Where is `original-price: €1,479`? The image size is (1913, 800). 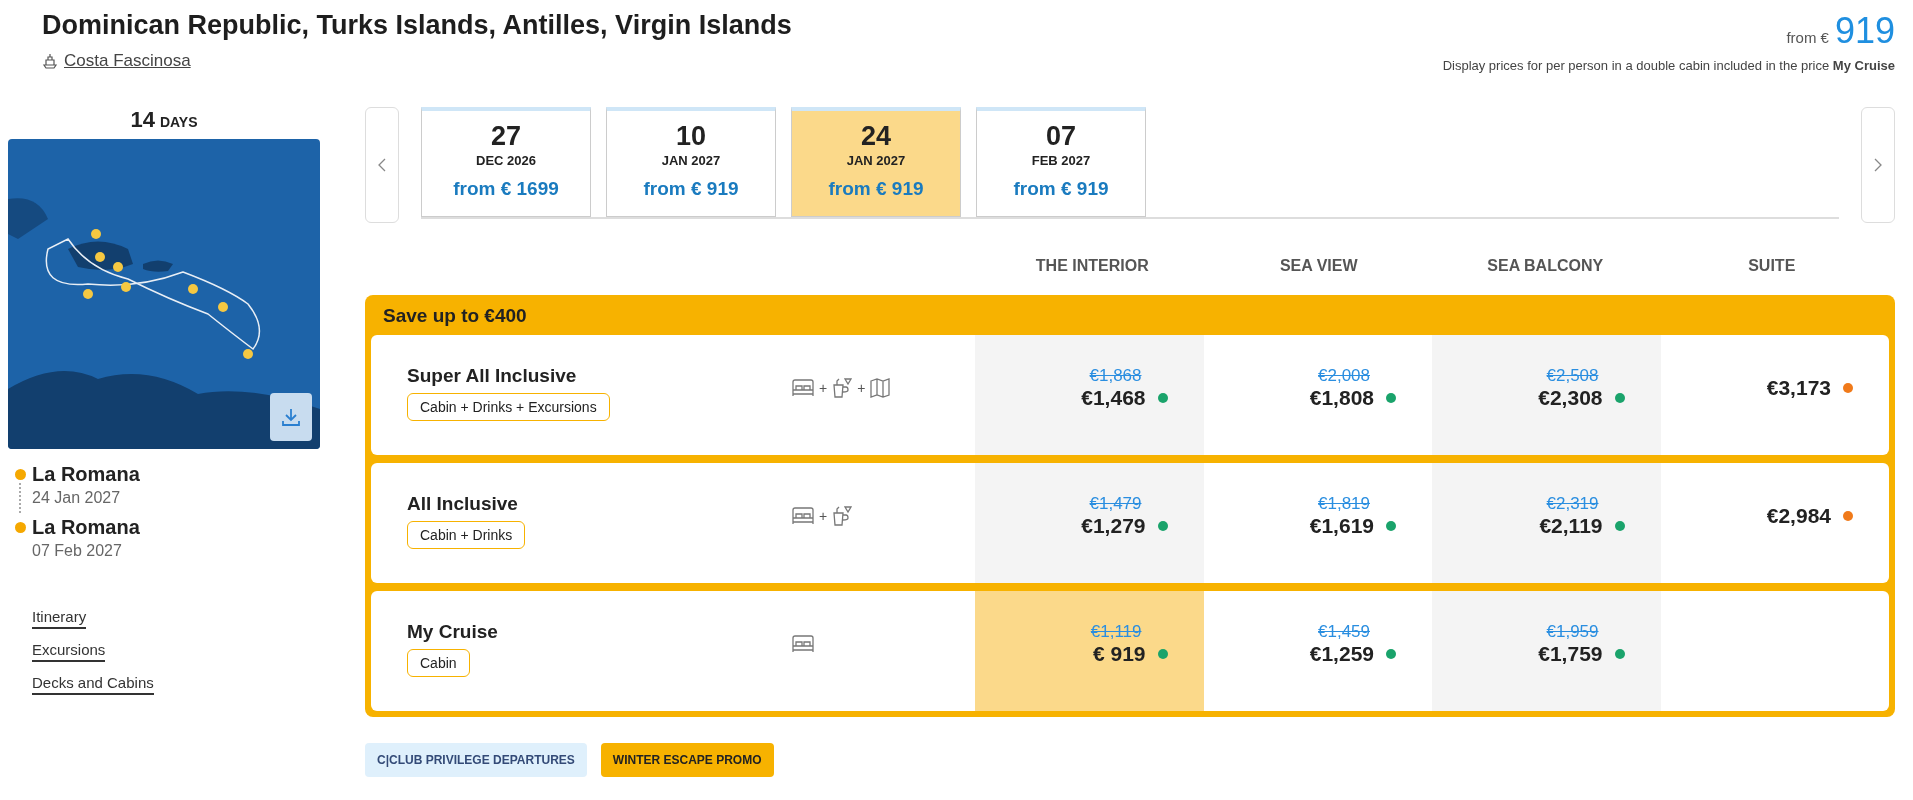
original-price: €1,479 is located at coordinates (1115, 504).